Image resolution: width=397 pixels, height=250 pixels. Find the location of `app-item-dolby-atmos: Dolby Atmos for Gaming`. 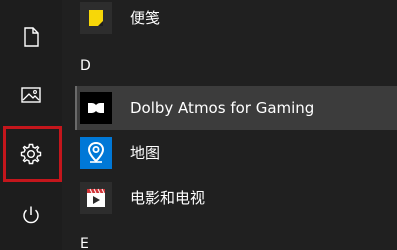

app-item-dolby-atmos: Dolby Atmos for Gaming is located at coordinates (236, 108).